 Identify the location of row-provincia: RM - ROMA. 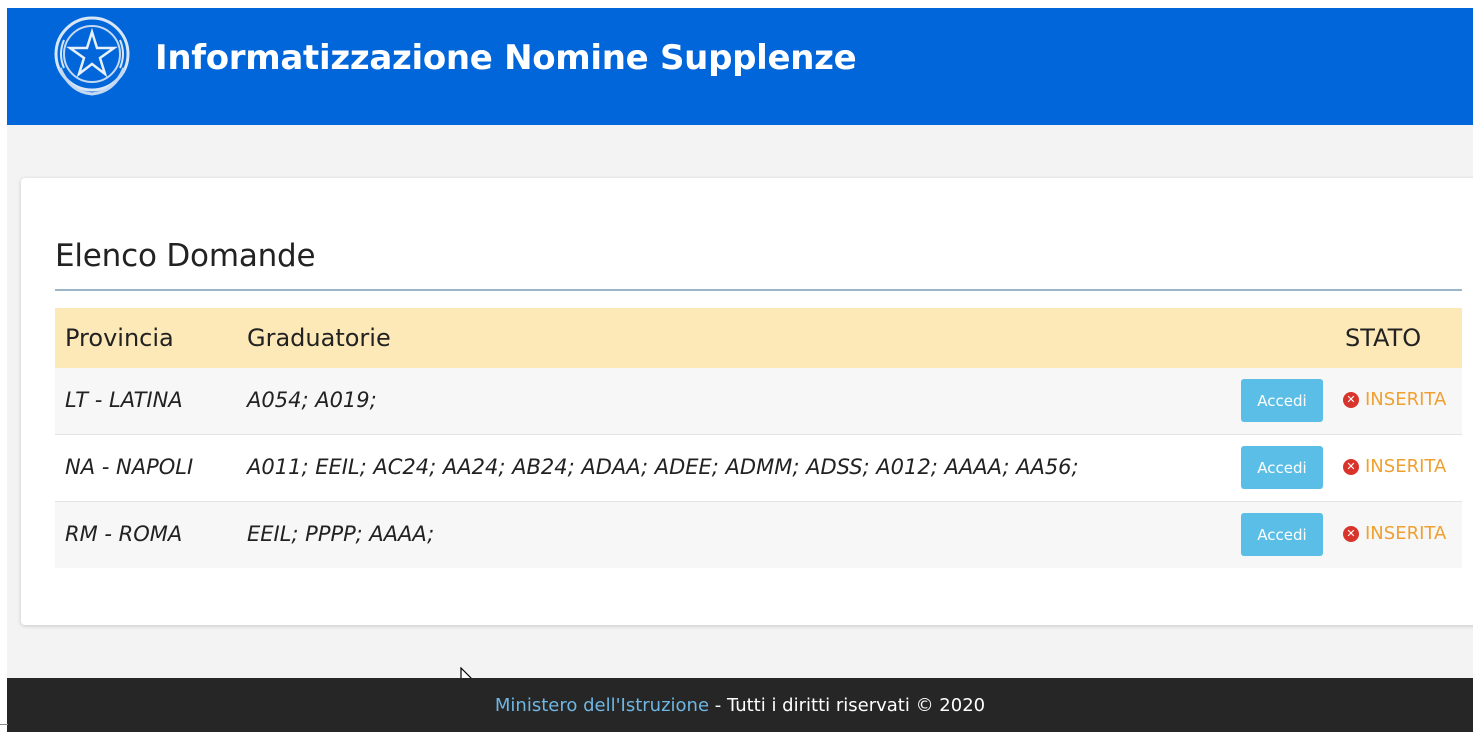
(124, 534).